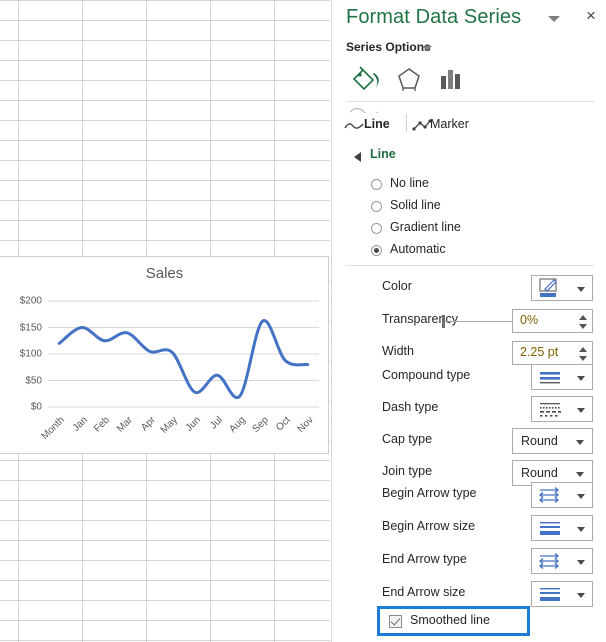 The height and width of the screenshot is (642, 606). I want to click on pane-icon-tabs, so click(469, 81).